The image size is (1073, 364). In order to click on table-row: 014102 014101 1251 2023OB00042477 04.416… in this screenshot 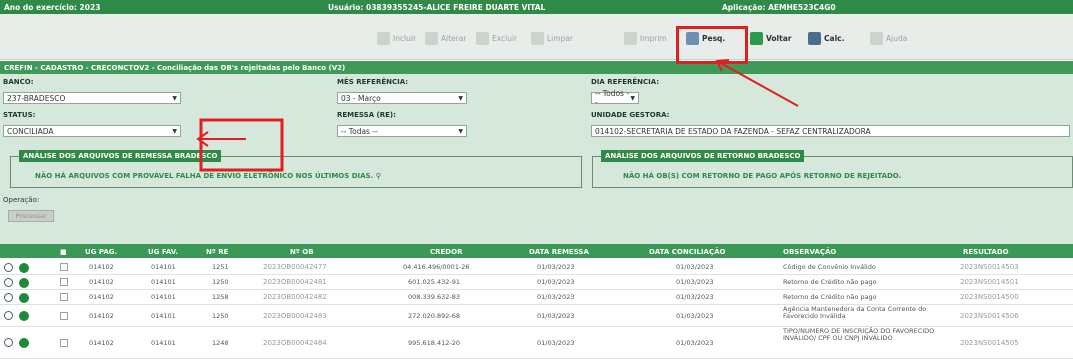, I will do `click(536, 267)`.